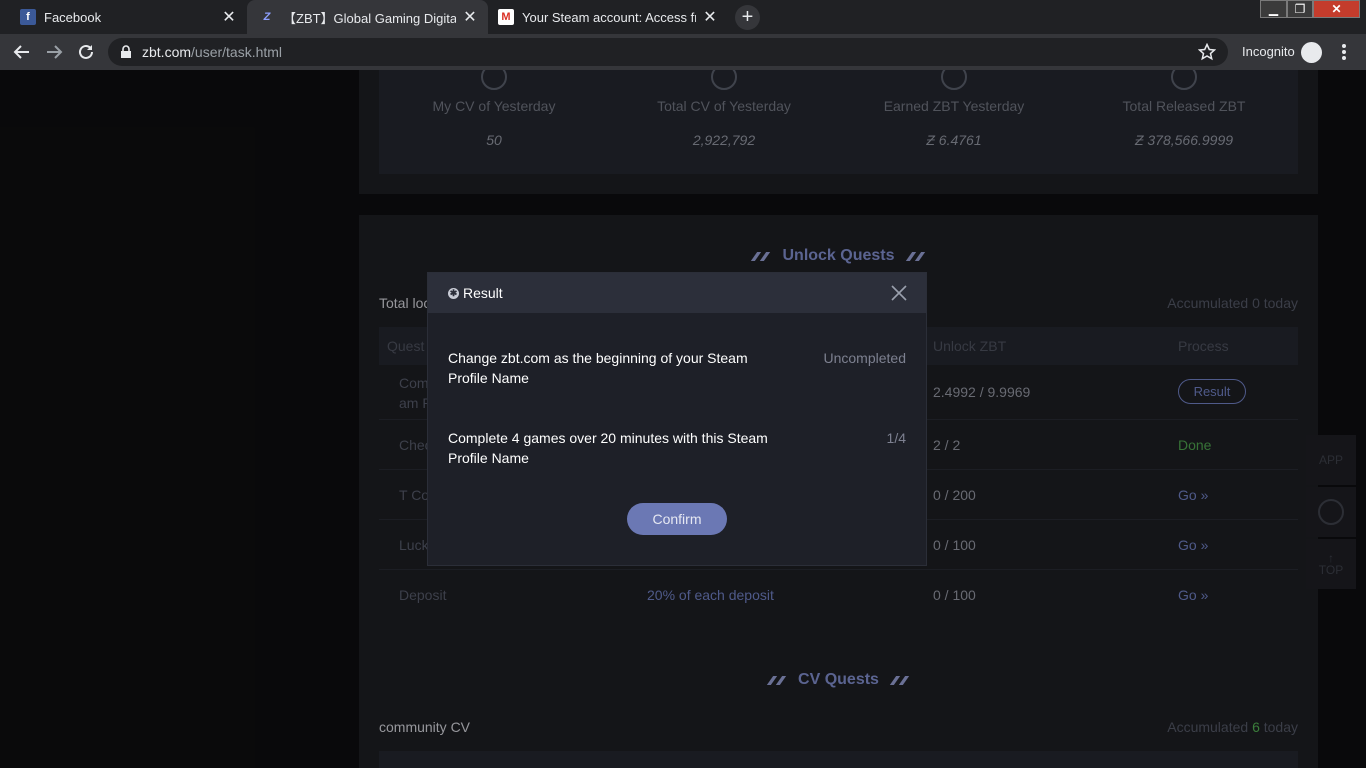  Describe the element at coordinates (899, 293) in the screenshot. I see `close-dialog-icon` at that location.